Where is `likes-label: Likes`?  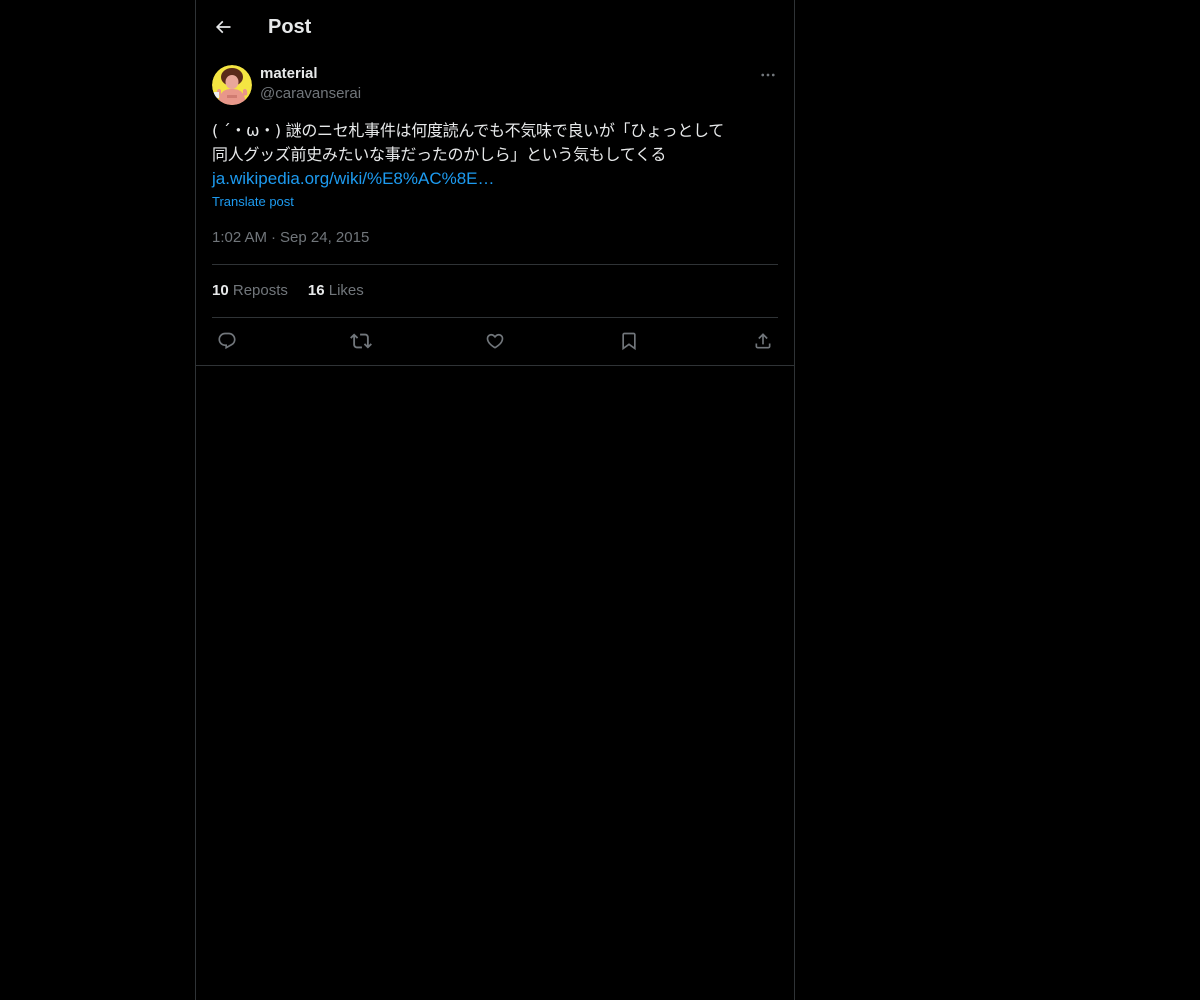
likes-label: Likes is located at coordinates (346, 290).